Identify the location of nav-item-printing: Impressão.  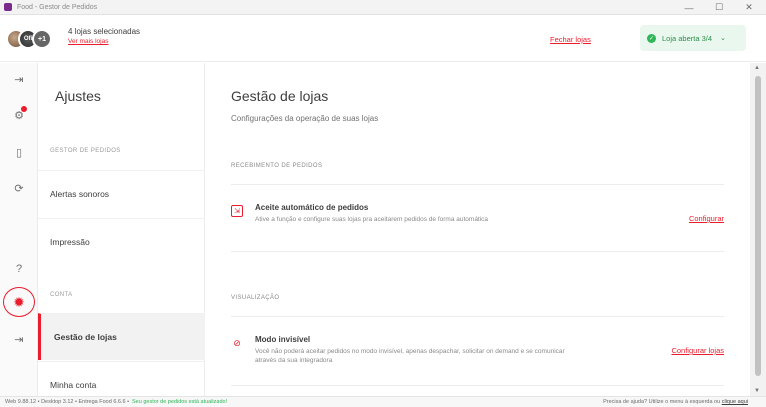
(121, 241).